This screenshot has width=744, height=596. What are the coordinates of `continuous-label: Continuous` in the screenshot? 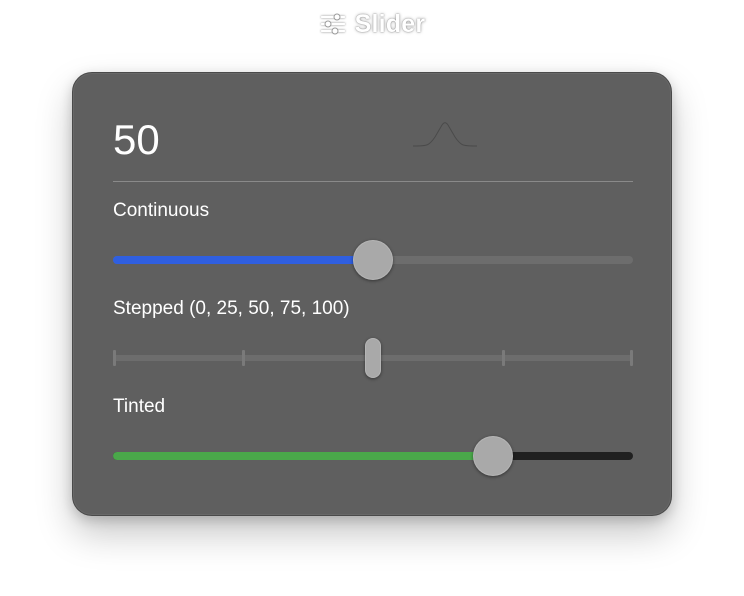 It's located at (161, 210).